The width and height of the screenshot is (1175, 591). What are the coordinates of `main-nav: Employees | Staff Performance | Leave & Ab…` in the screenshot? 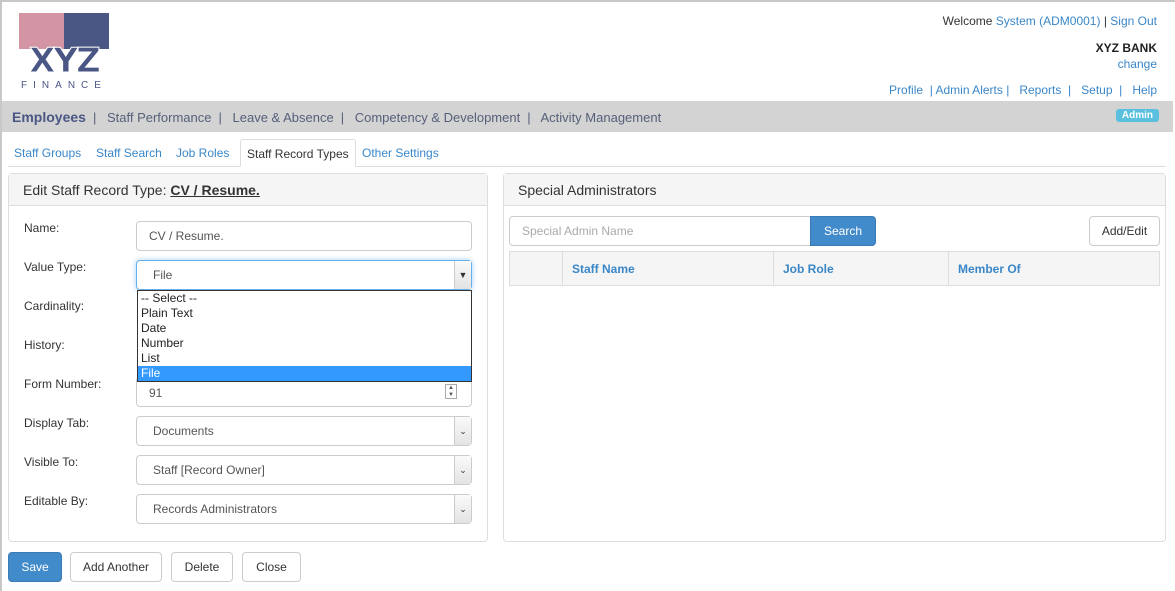 It's located at (587, 116).